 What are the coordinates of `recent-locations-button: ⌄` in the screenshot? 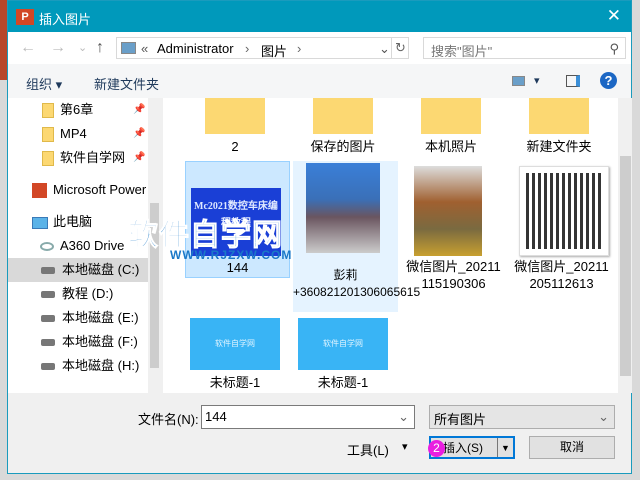 It's located at (82, 47).